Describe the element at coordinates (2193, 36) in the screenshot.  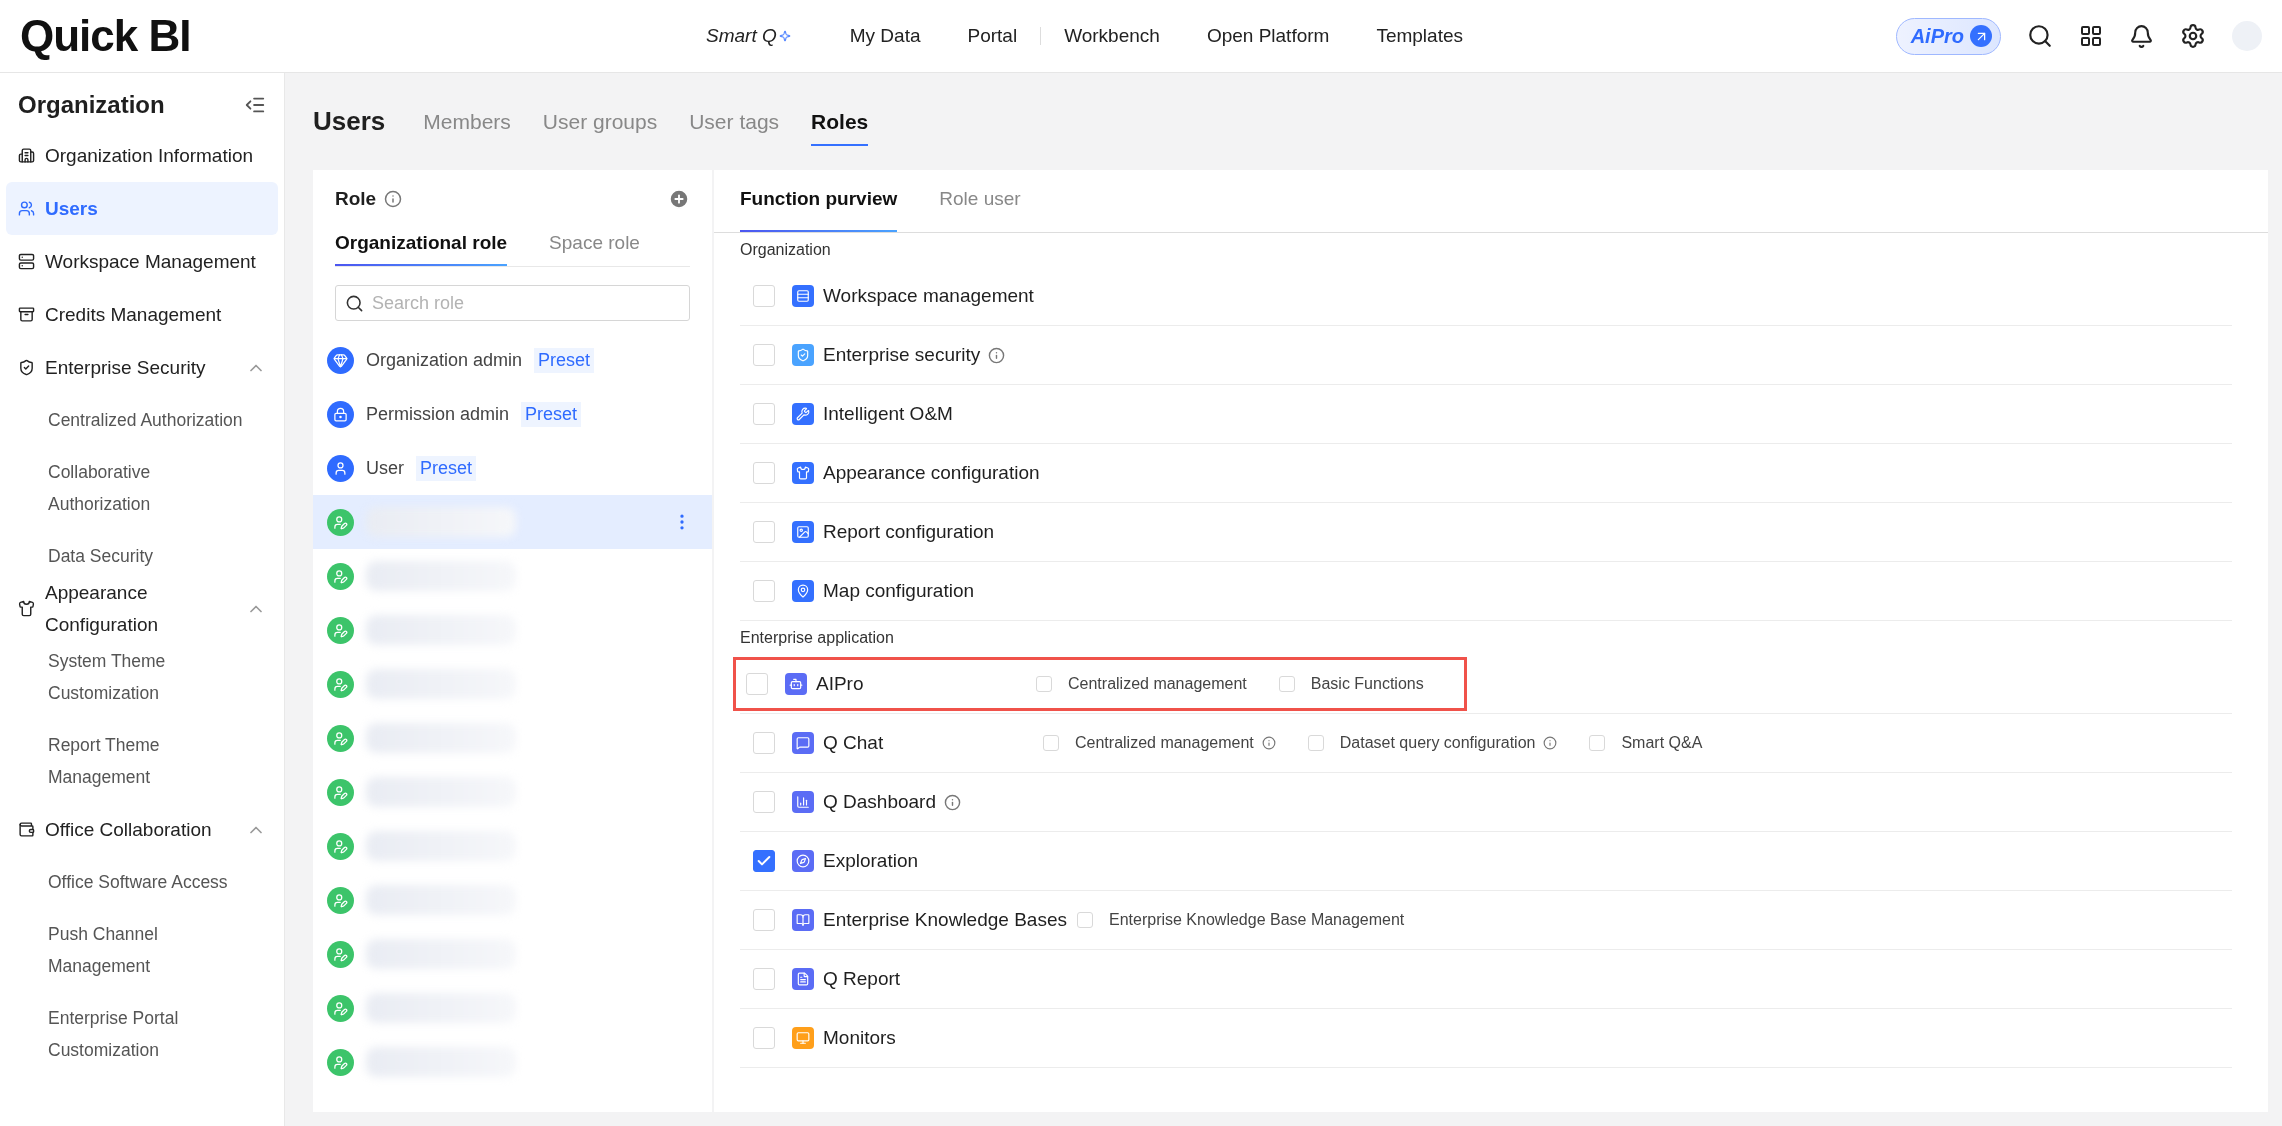
I see `settings-icon` at that location.